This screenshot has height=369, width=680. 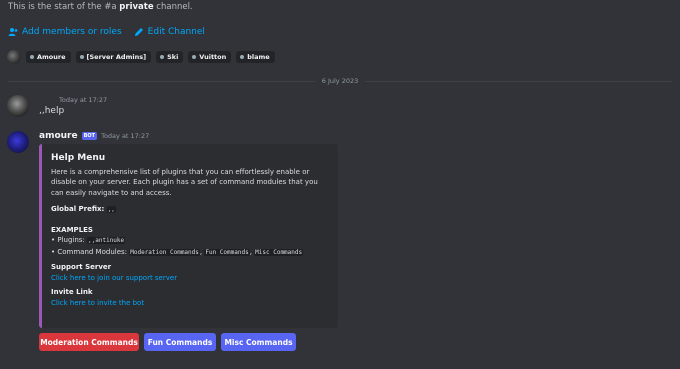 I want to click on modules-label: • Command Modules:, so click(x=90, y=251).